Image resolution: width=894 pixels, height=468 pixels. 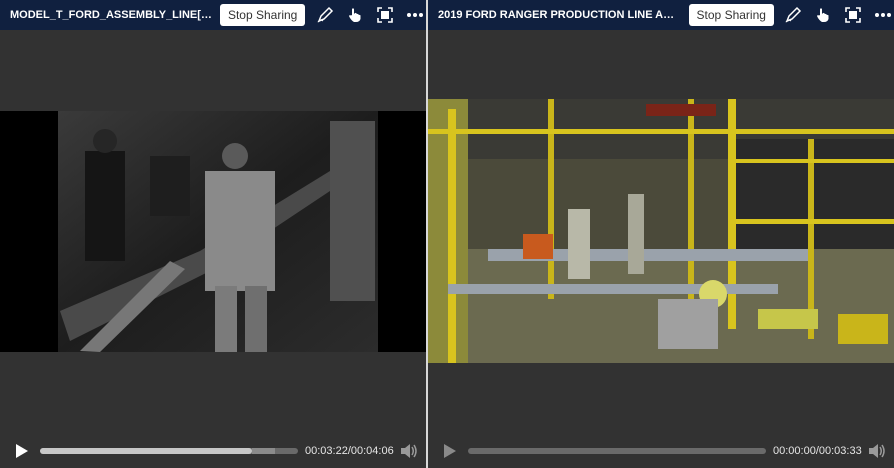 What do you see at coordinates (349, 451) in the screenshot?
I see `time-readout: 00:03:22/00:04:06` at bounding box center [349, 451].